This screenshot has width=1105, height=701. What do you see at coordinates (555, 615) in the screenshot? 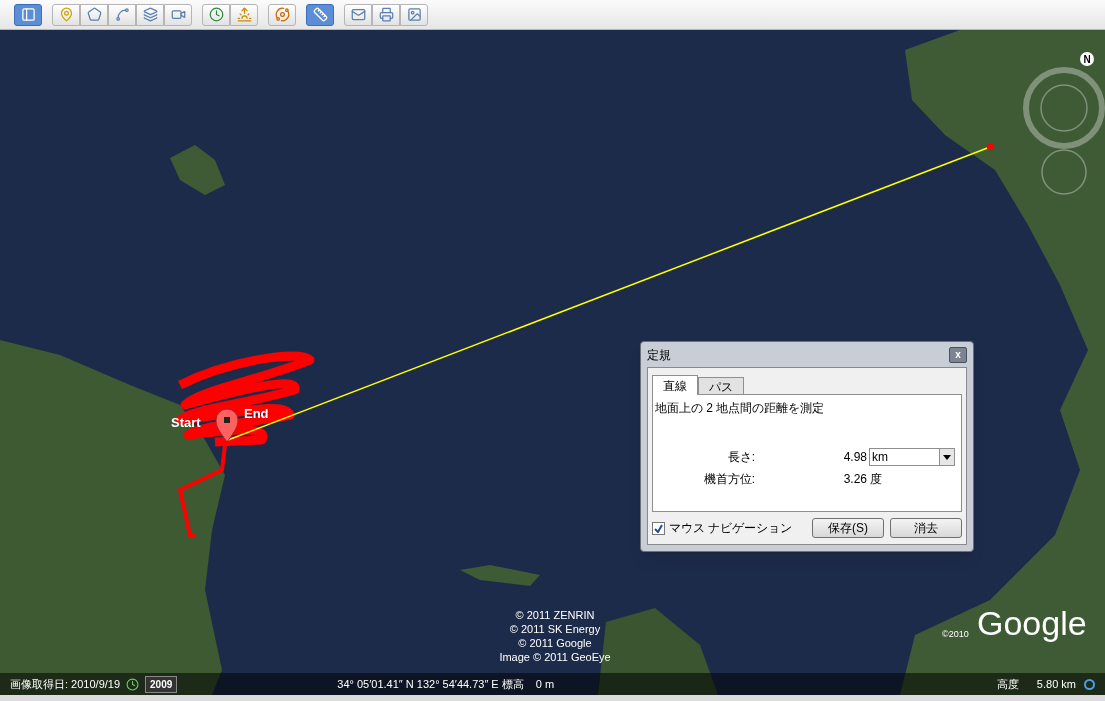
I see `attribution-text: © 2011 ZENRIN` at bounding box center [555, 615].